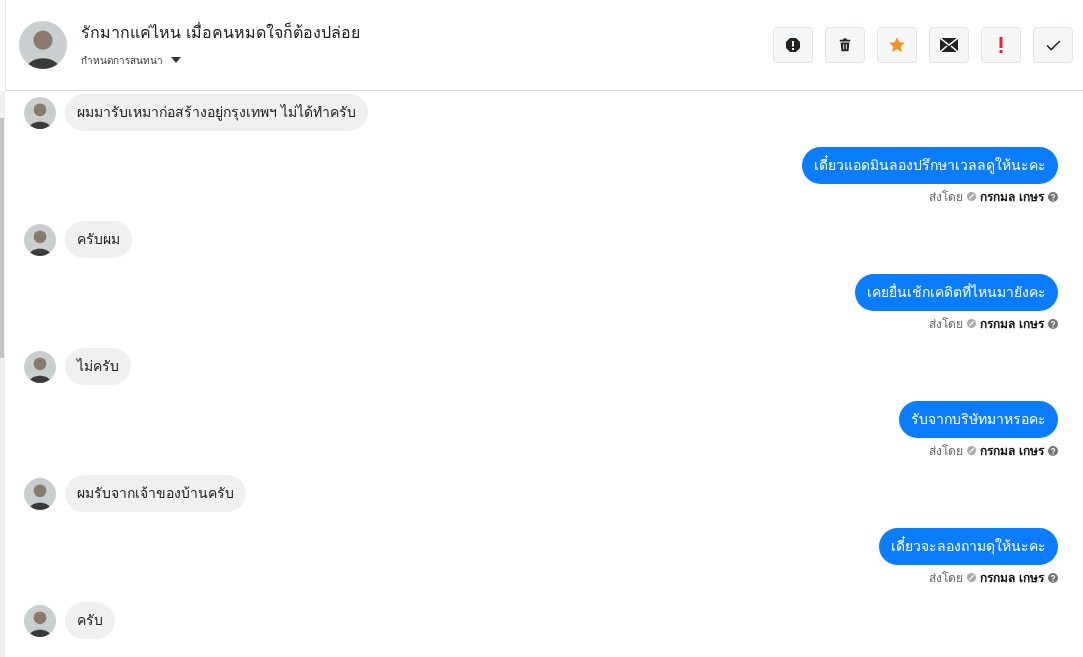  I want to click on exclamation-icon, so click(1001, 45).